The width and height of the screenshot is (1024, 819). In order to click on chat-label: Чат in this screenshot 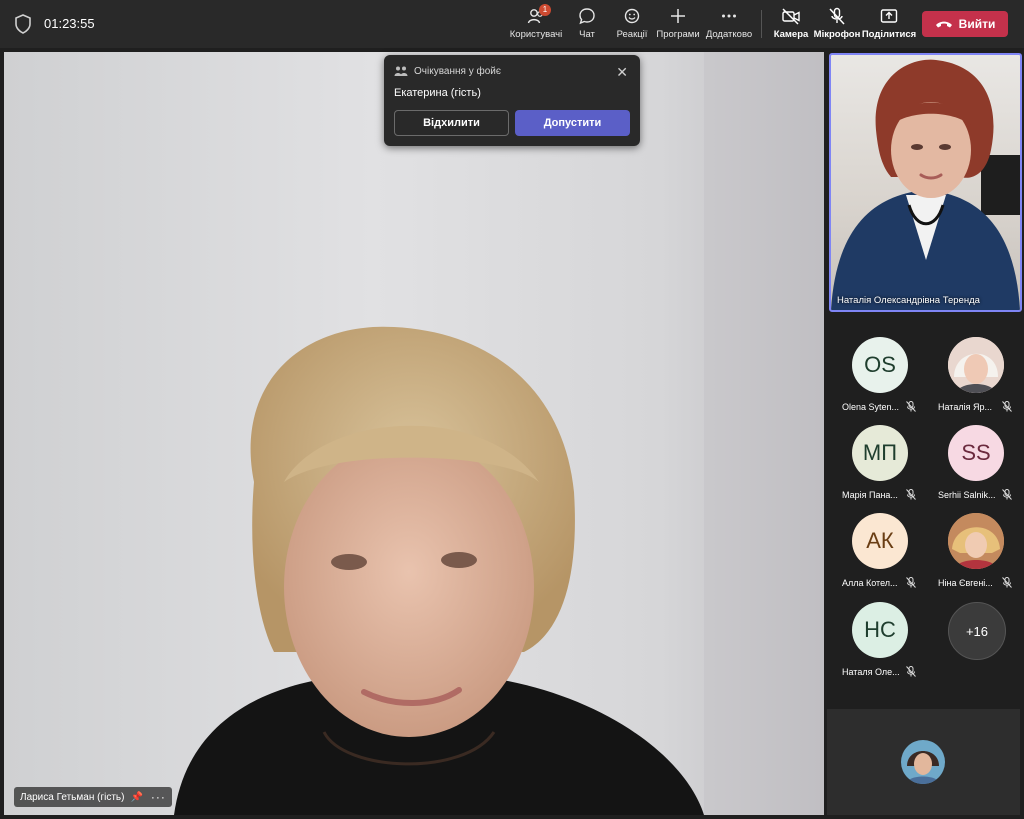, I will do `click(587, 34)`.